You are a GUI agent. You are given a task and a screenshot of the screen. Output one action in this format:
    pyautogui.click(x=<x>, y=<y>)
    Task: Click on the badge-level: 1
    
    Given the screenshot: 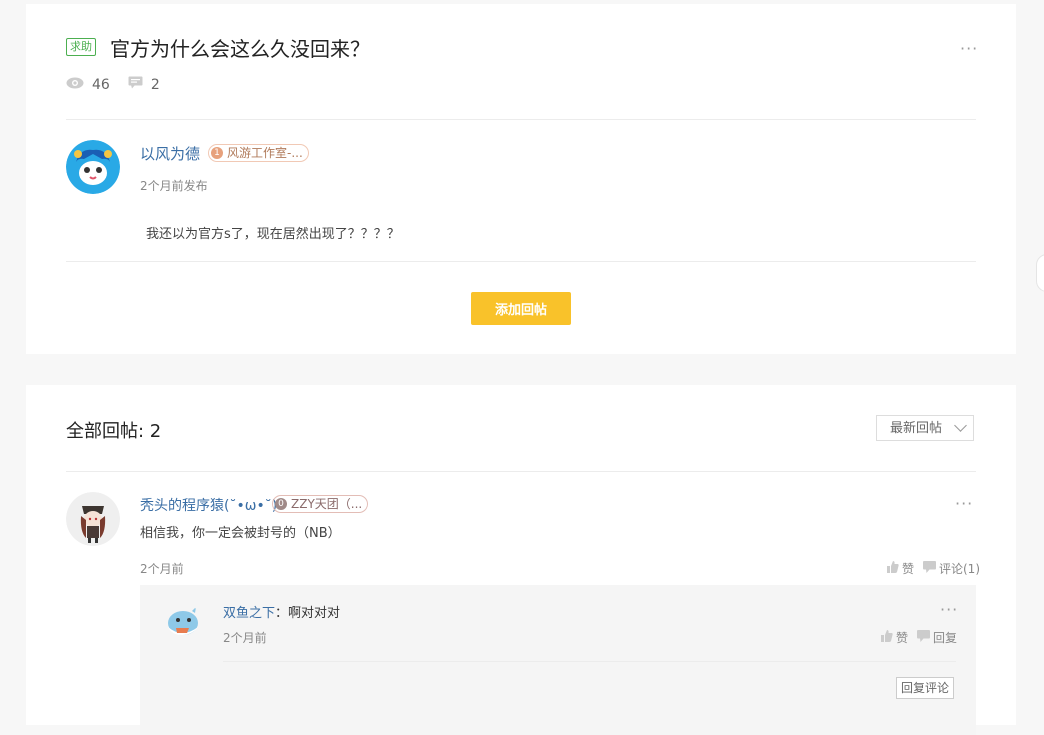 What is the action you would take?
    pyautogui.click(x=217, y=153)
    